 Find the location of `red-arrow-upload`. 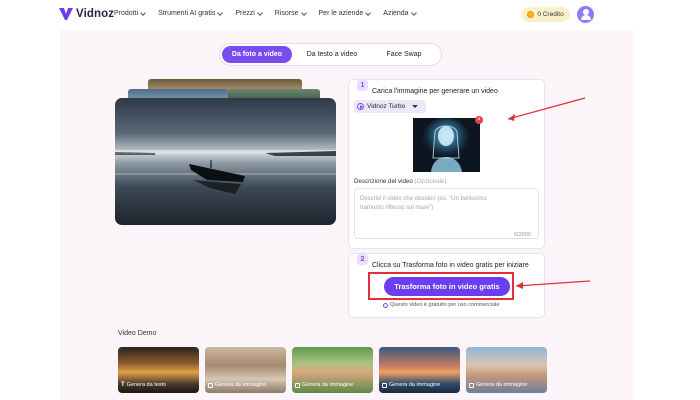

red-arrow-upload is located at coordinates (546, 108).